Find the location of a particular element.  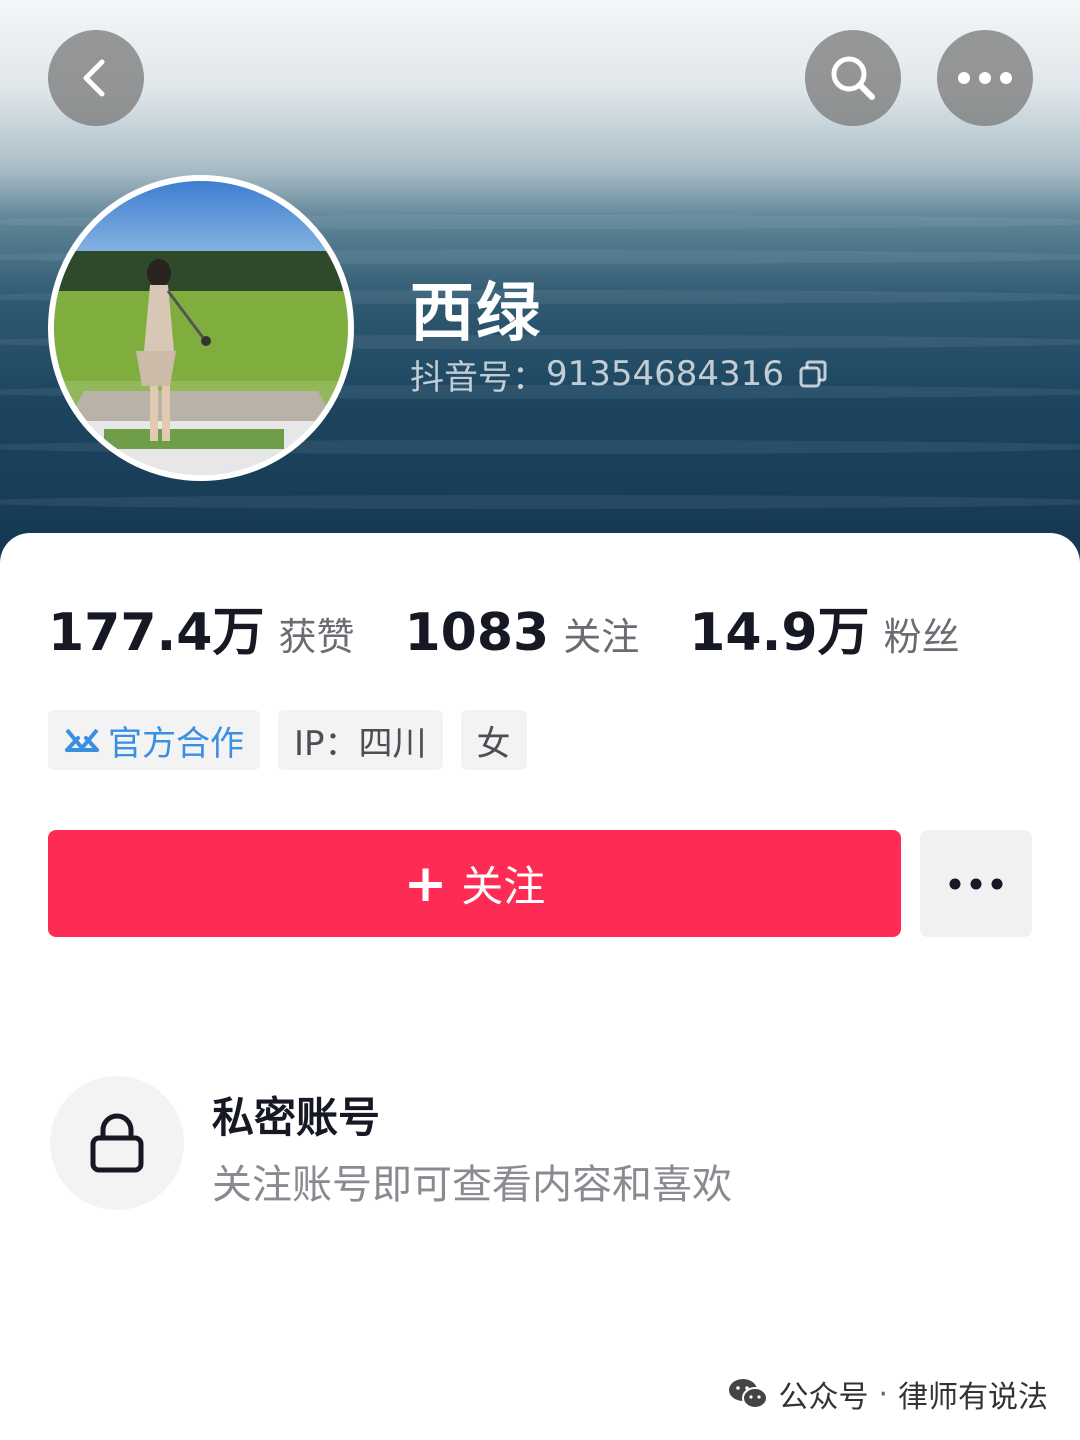

more-actions-button is located at coordinates (976, 883).